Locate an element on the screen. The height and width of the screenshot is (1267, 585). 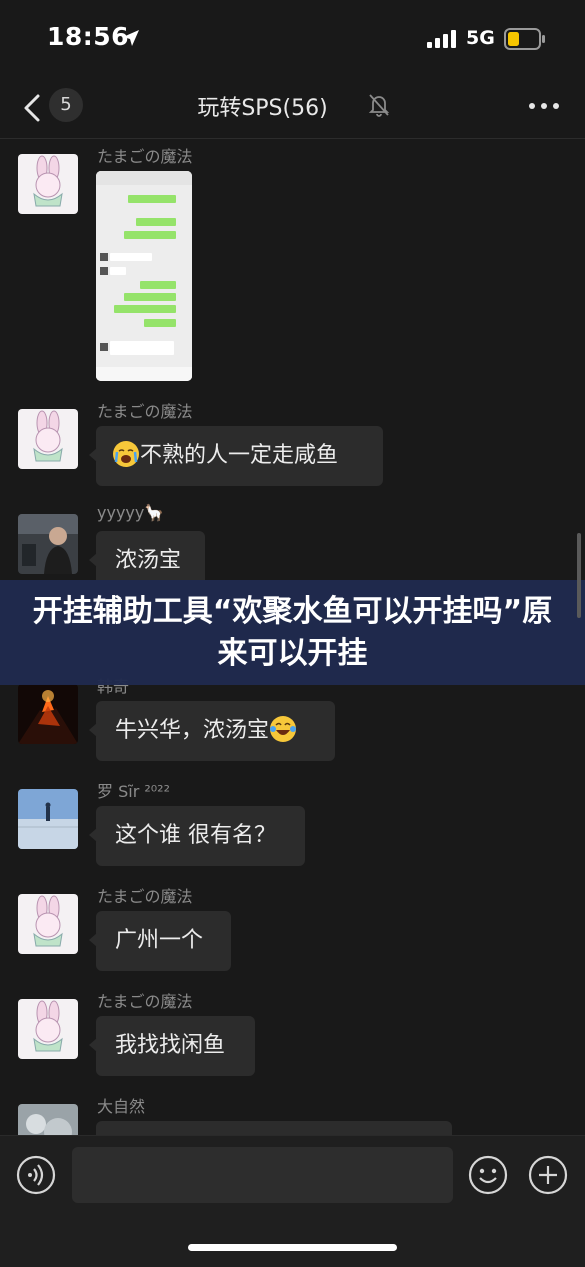
chat-title: 玩转SPS(56) is located at coordinates (262, 106).